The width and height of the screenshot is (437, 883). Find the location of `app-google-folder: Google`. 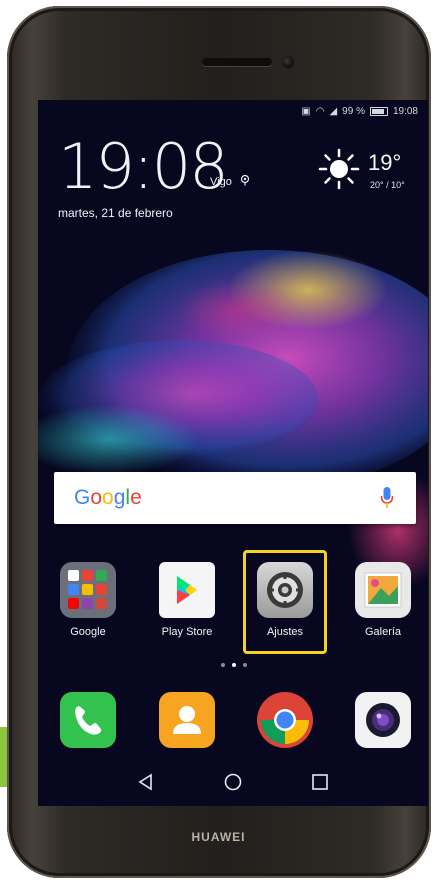

app-google-folder: Google is located at coordinates (88, 600).